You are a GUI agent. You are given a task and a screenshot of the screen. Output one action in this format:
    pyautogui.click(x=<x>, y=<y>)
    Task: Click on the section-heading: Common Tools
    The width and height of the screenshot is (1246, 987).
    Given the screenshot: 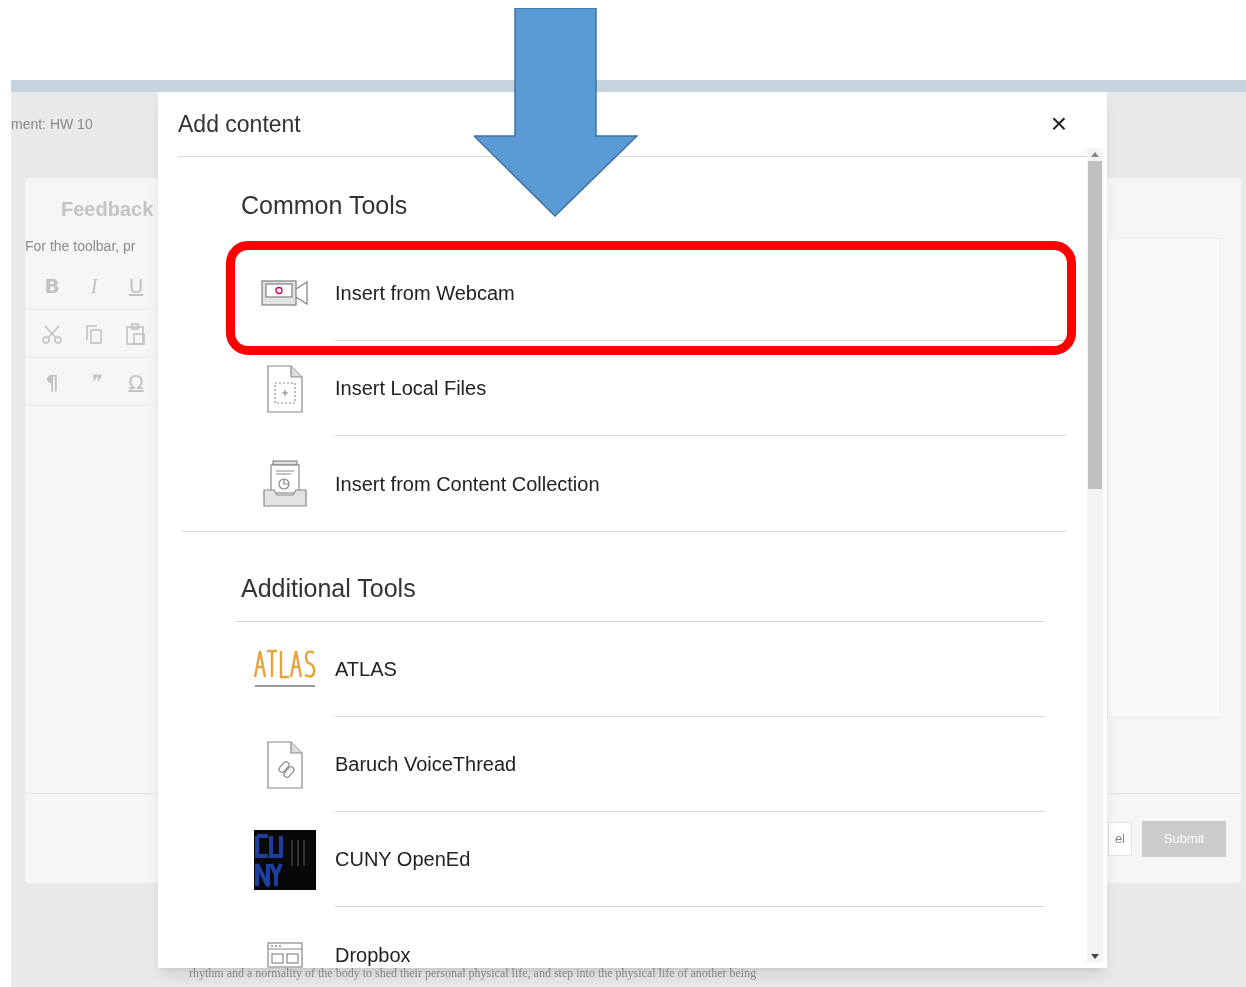 What is the action you would take?
    pyautogui.click(x=324, y=205)
    